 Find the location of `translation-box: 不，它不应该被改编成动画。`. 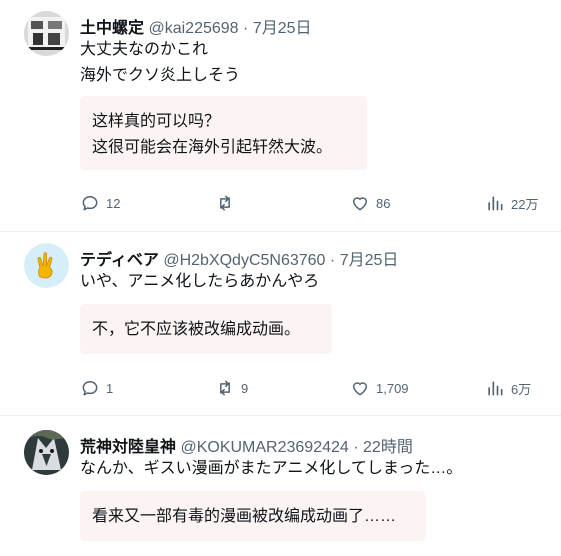

translation-box: 不，它不应该被改编成动画。 is located at coordinates (206, 329).